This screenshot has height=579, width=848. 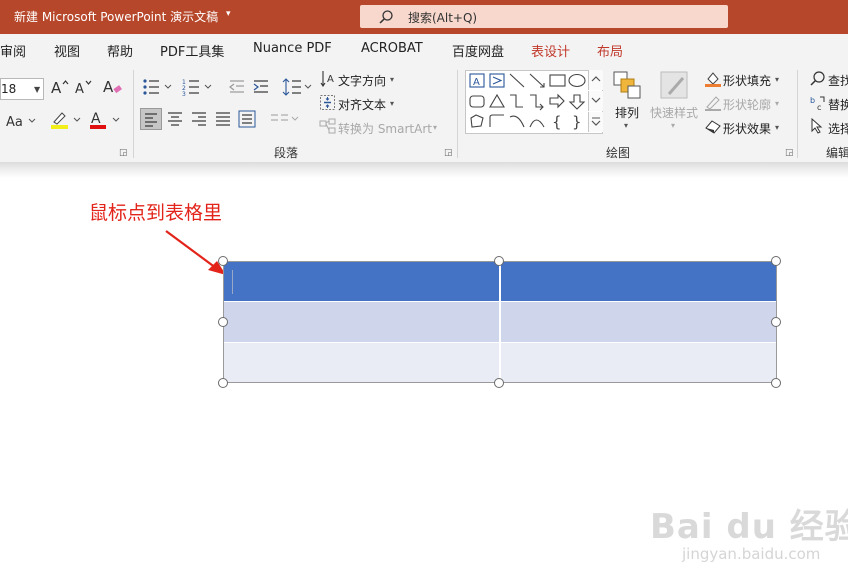 I want to click on align-text-caret: ▾, so click(x=392, y=103).